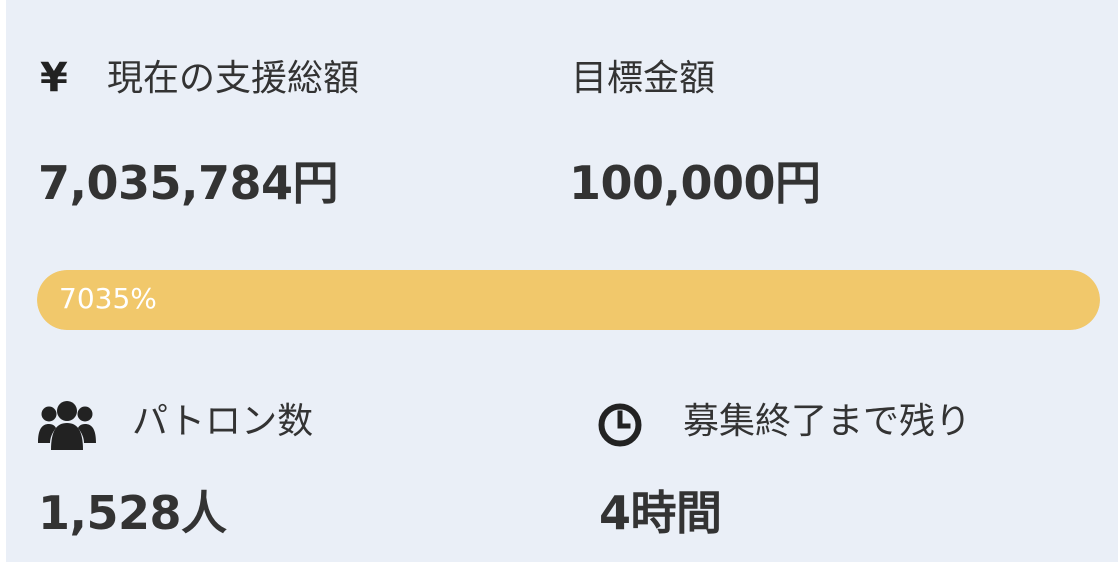  Describe the element at coordinates (54, 78) in the screenshot. I see `yen-icon: ¥` at that location.